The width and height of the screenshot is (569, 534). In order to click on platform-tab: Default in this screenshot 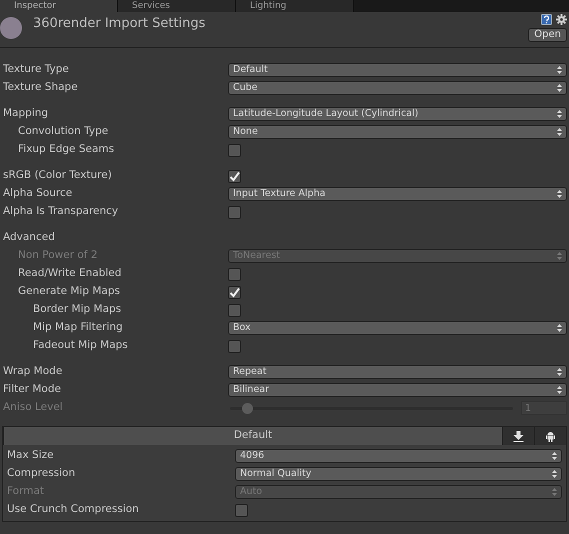, I will do `click(252, 436)`.